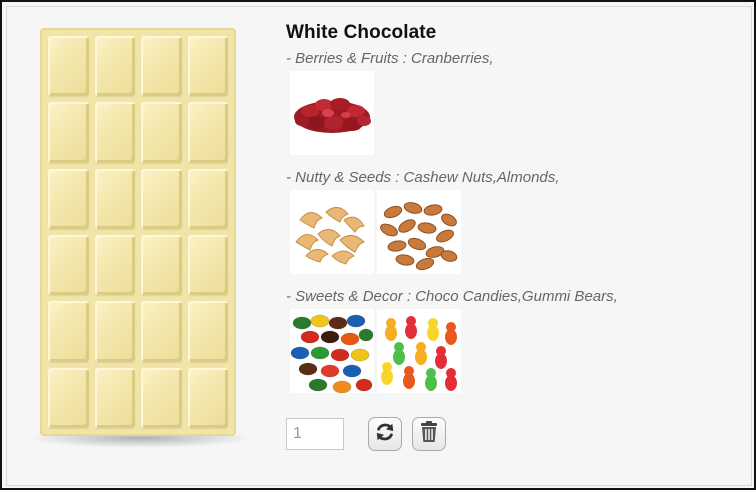 Image resolution: width=756 pixels, height=490 pixels. I want to click on refresh-icon, so click(385, 434).